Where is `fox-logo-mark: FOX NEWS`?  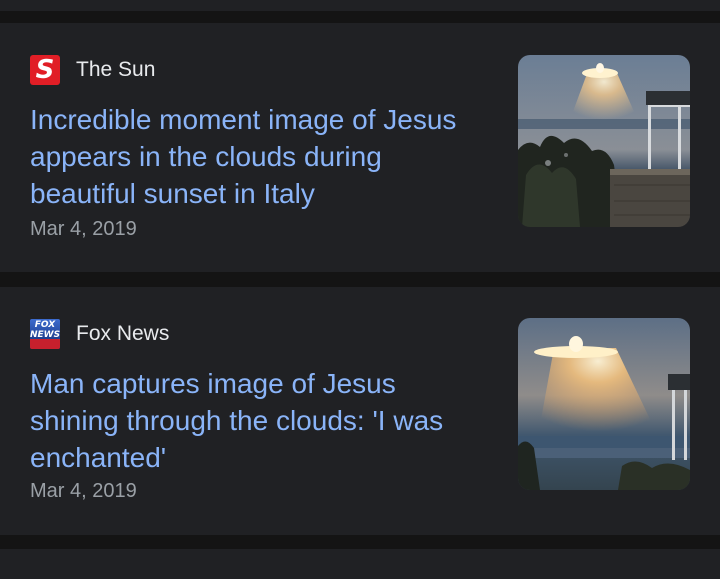 fox-logo-mark: FOX NEWS is located at coordinates (45, 329).